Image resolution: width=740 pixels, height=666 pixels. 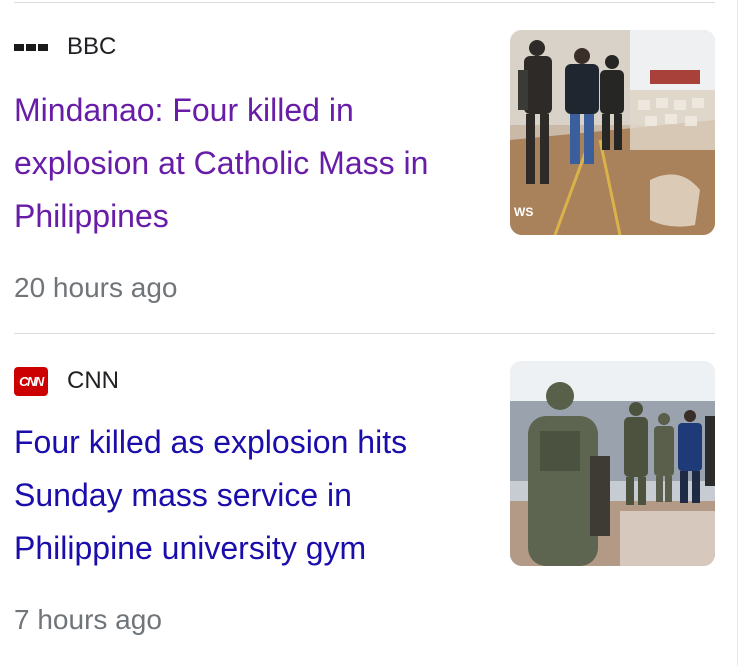 What do you see at coordinates (65, 47) in the screenshot?
I see `news-source: BBC` at bounding box center [65, 47].